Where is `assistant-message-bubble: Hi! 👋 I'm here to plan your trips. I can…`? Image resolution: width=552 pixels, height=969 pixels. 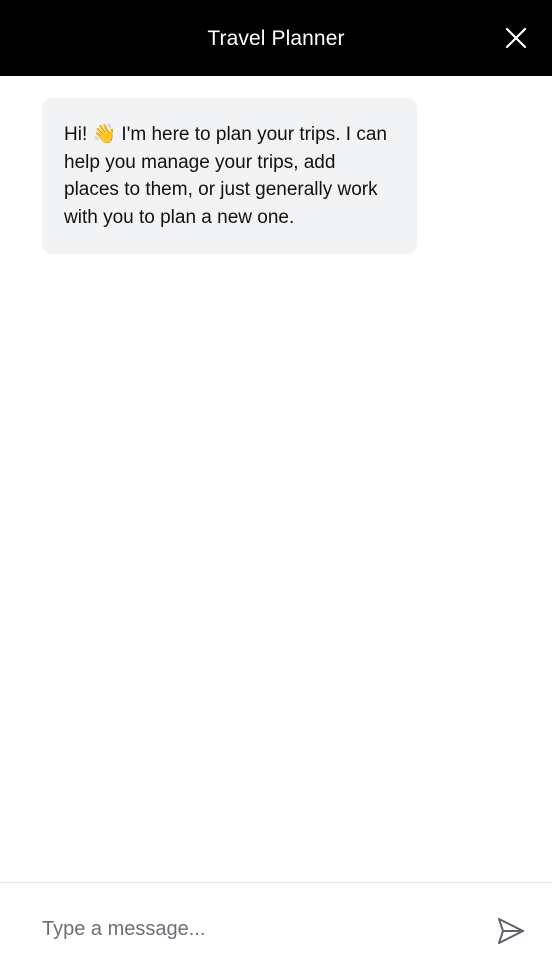
assistant-message-bubble: Hi! 👋 I'm here to plan your trips. I can… is located at coordinates (229, 176).